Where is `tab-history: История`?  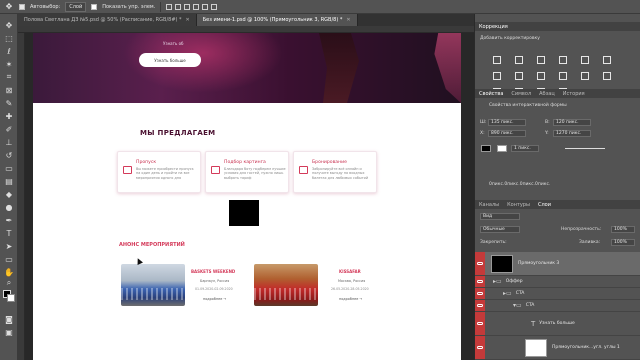 tab-history: История is located at coordinates (574, 94).